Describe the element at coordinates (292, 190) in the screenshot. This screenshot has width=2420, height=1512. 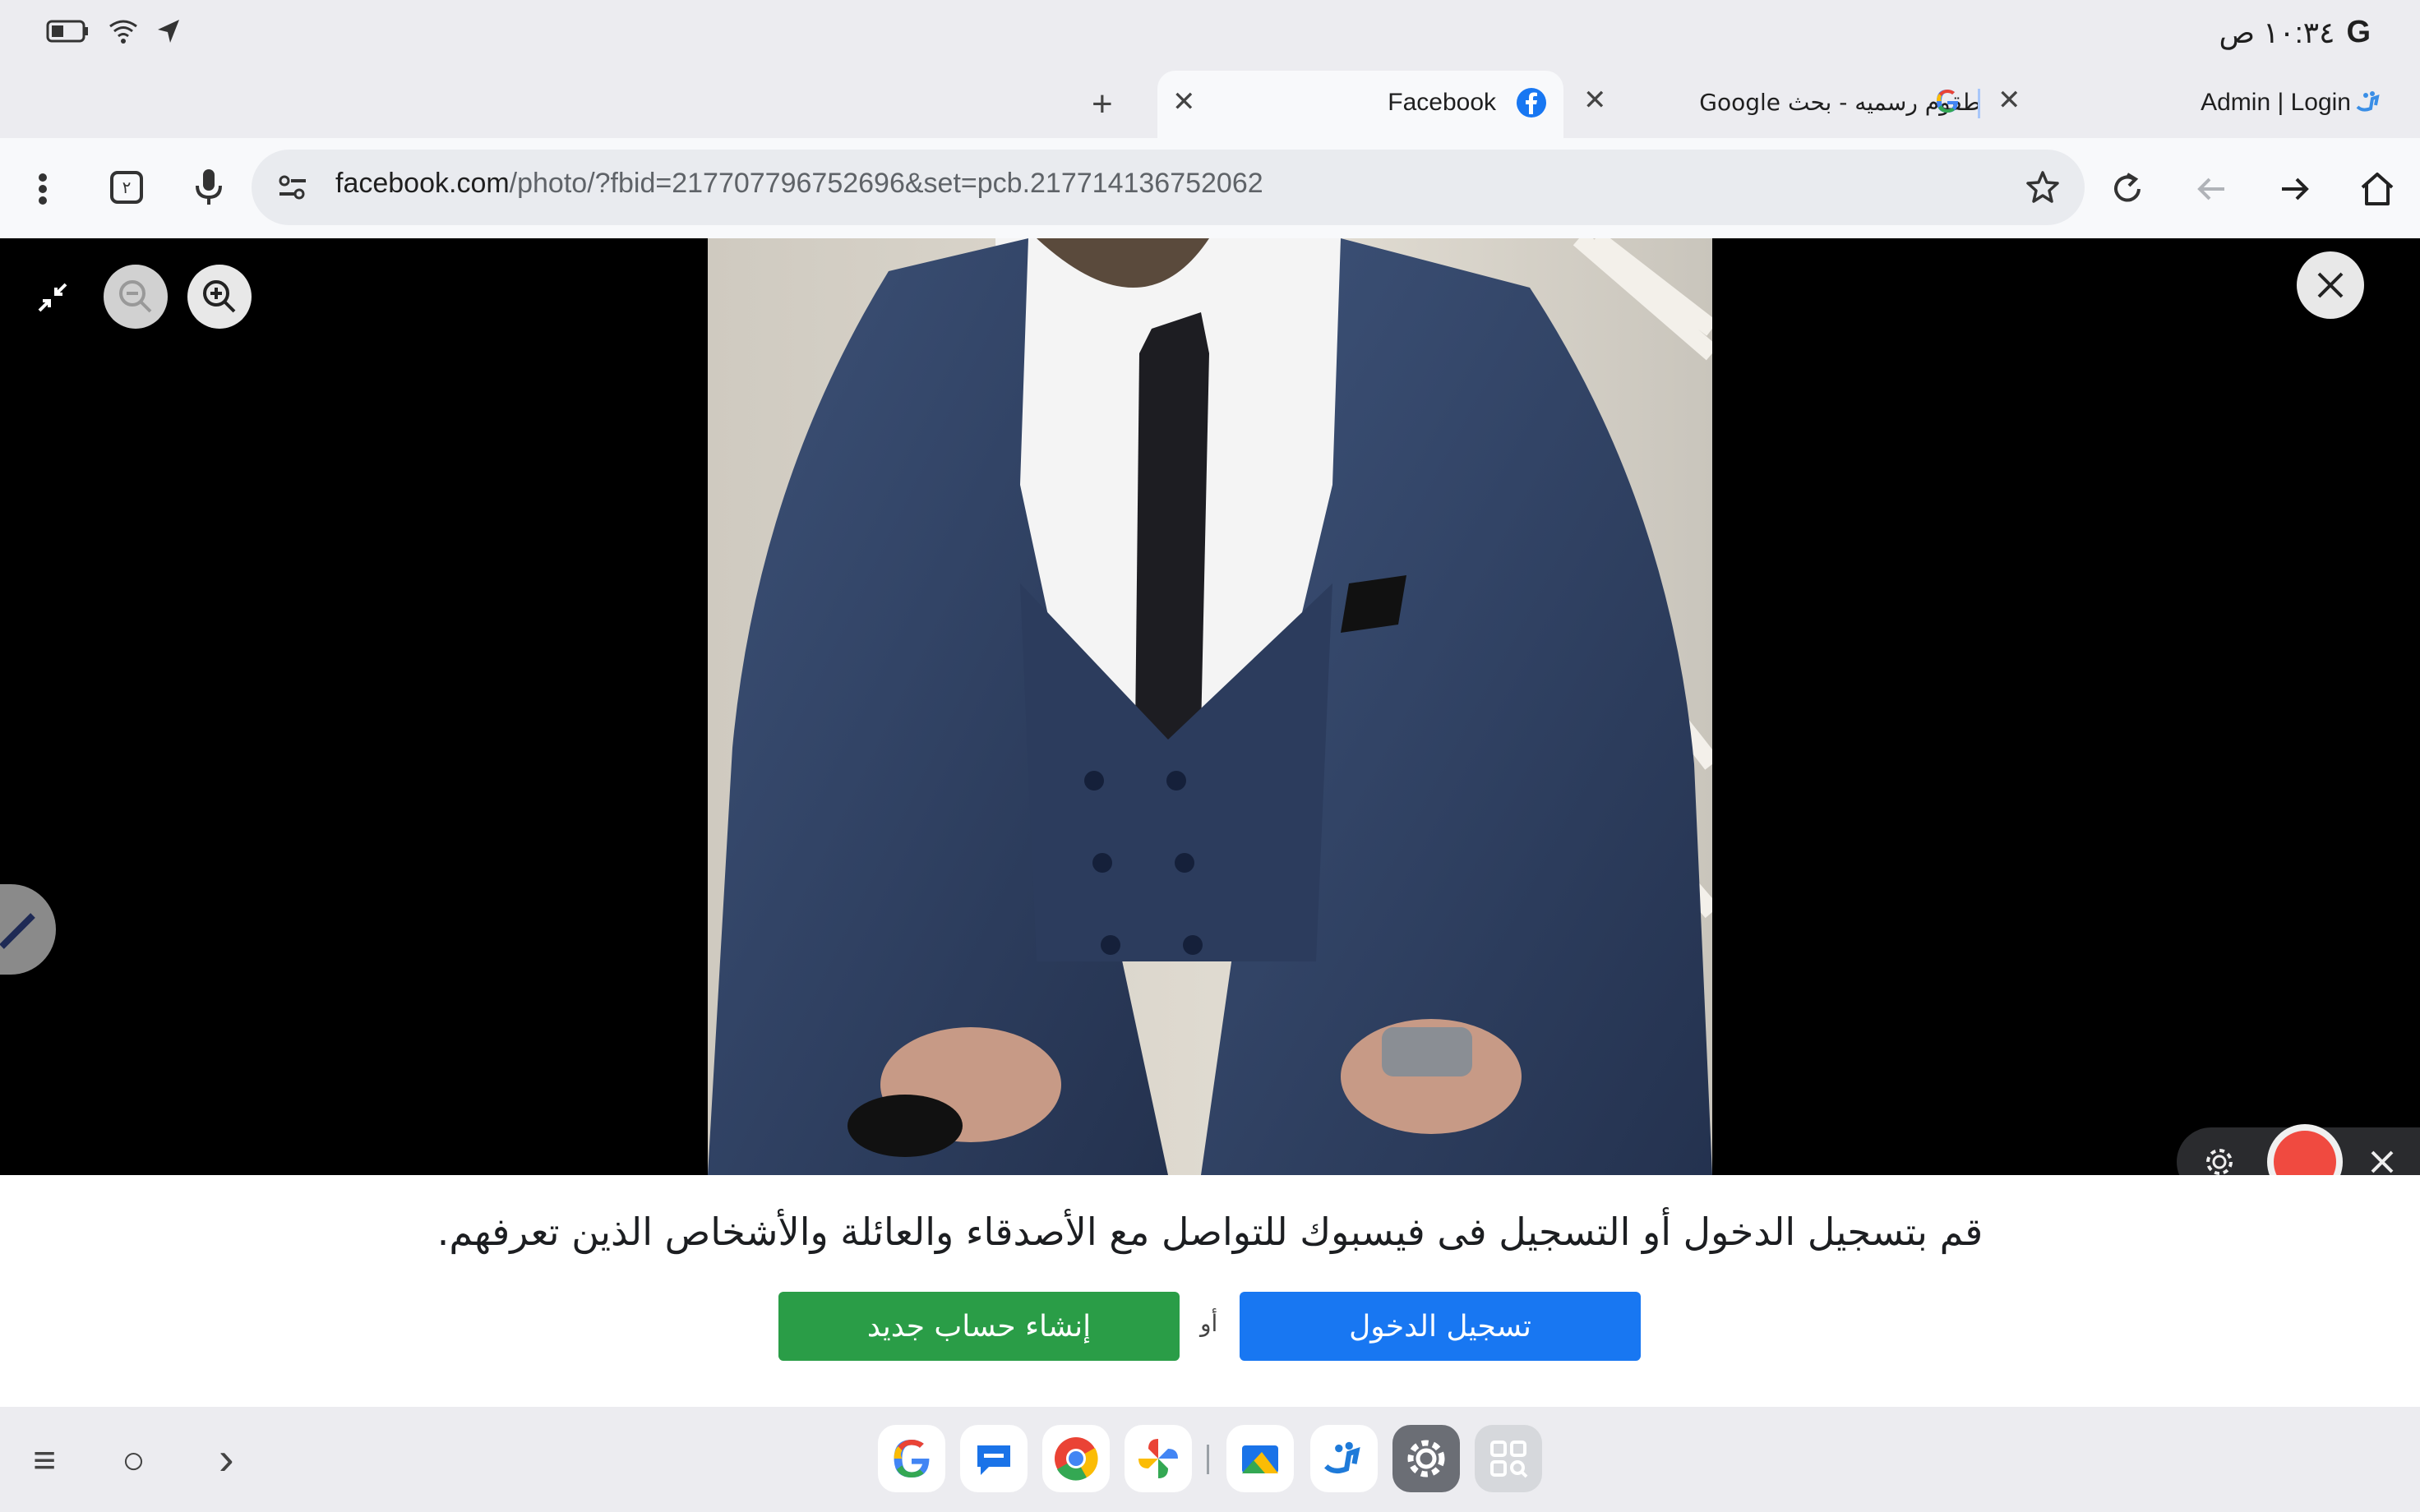
I see `site-settings-icon` at that location.